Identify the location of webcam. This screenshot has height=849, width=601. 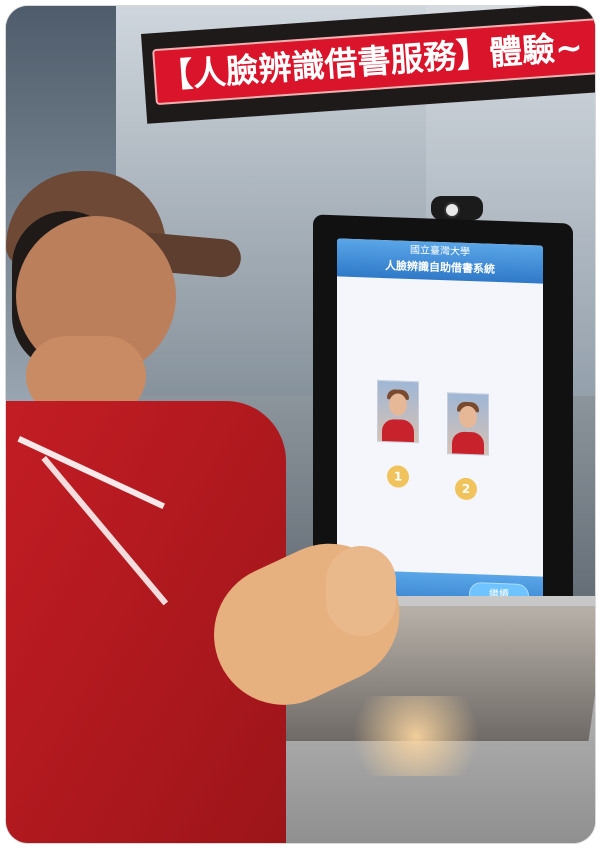
(457, 208).